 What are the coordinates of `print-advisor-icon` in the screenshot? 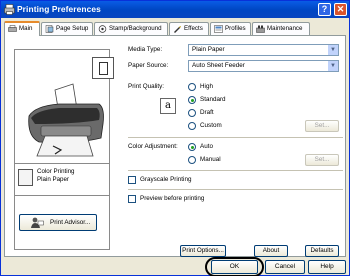 It's located at (37, 222).